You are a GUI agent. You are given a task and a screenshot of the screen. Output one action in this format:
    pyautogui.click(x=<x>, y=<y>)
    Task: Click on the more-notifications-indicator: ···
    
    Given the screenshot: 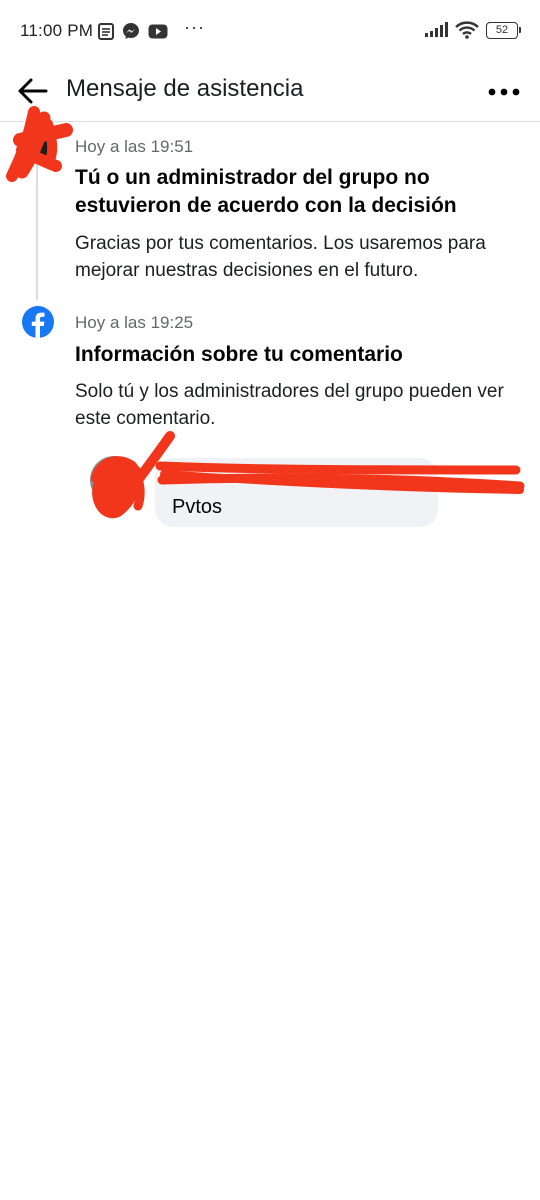 What is the action you would take?
    pyautogui.click(x=194, y=27)
    